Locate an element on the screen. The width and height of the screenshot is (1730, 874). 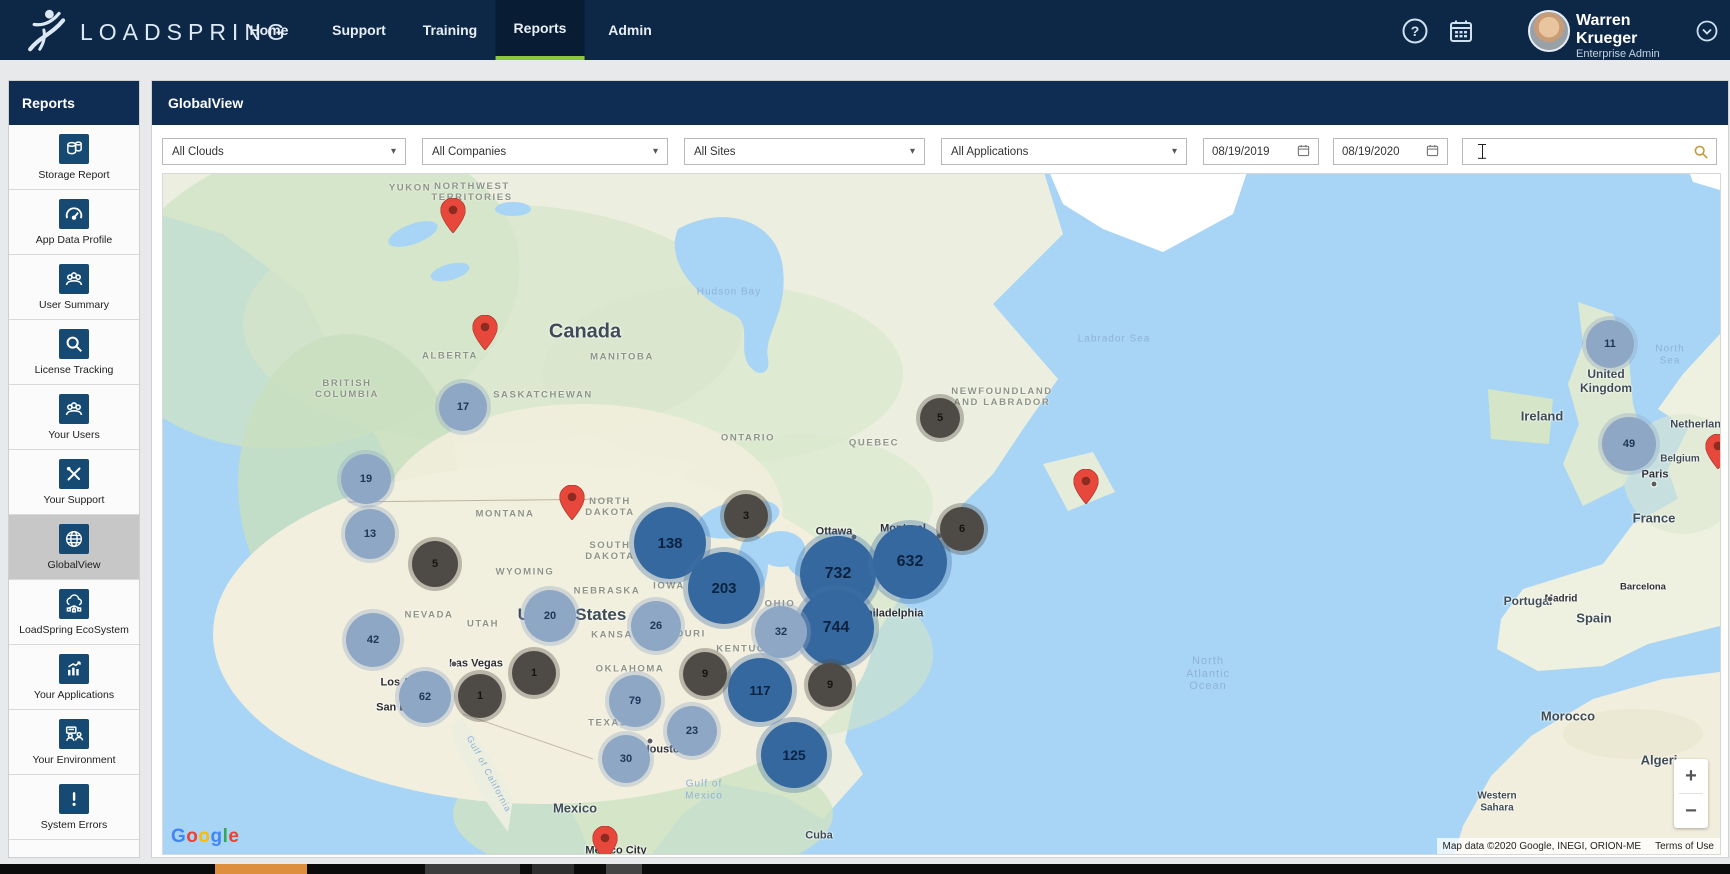
date-from-field: 08/19/2019 is located at coordinates (1261, 151).